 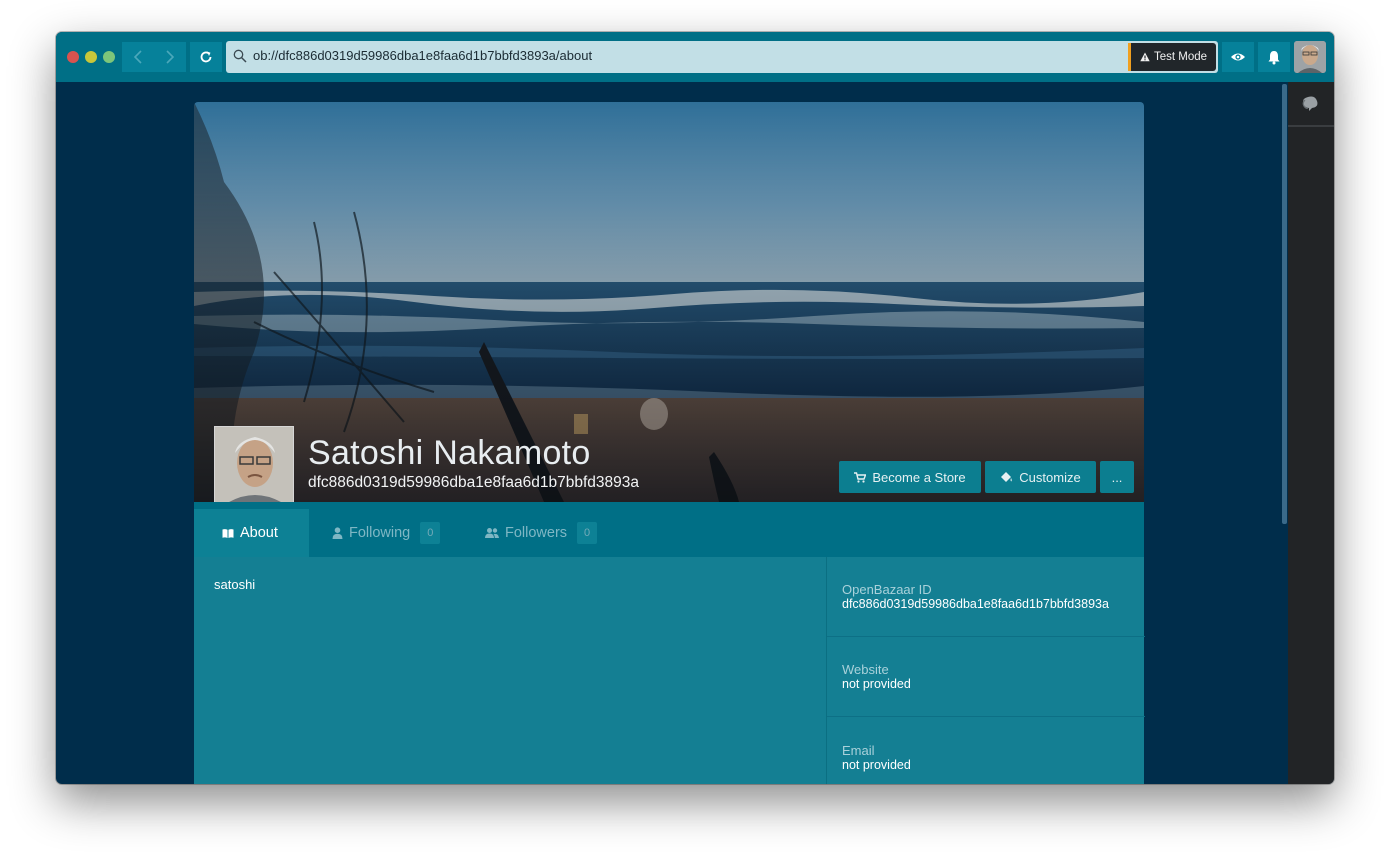 What do you see at coordinates (975, 604) in the screenshot?
I see `openbazaar-id-value: dfc886d0319d59986dba1e8faa6d1b7bbfd3893a` at bounding box center [975, 604].